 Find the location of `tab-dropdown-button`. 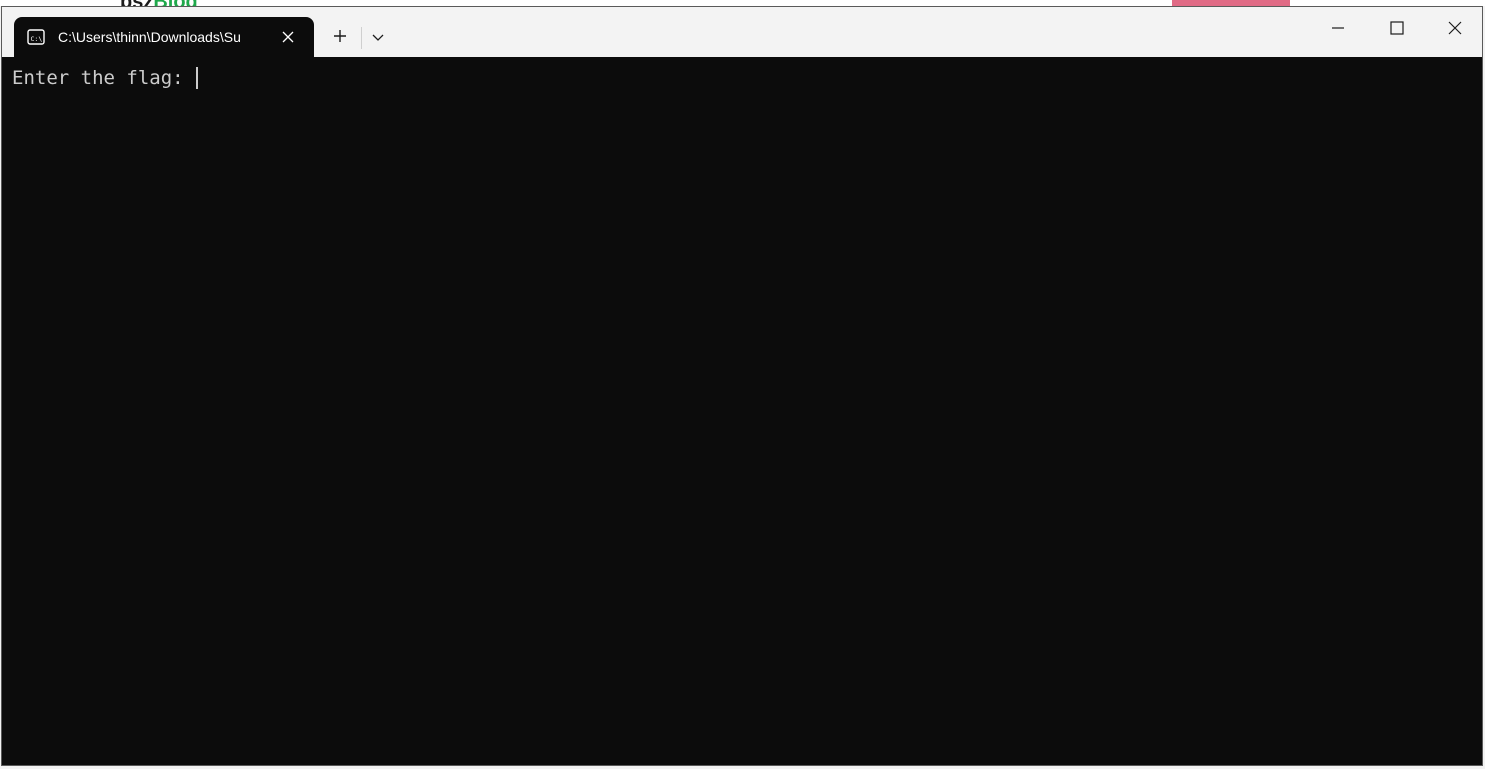

tab-dropdown-button is located at coordinates (378, 38).